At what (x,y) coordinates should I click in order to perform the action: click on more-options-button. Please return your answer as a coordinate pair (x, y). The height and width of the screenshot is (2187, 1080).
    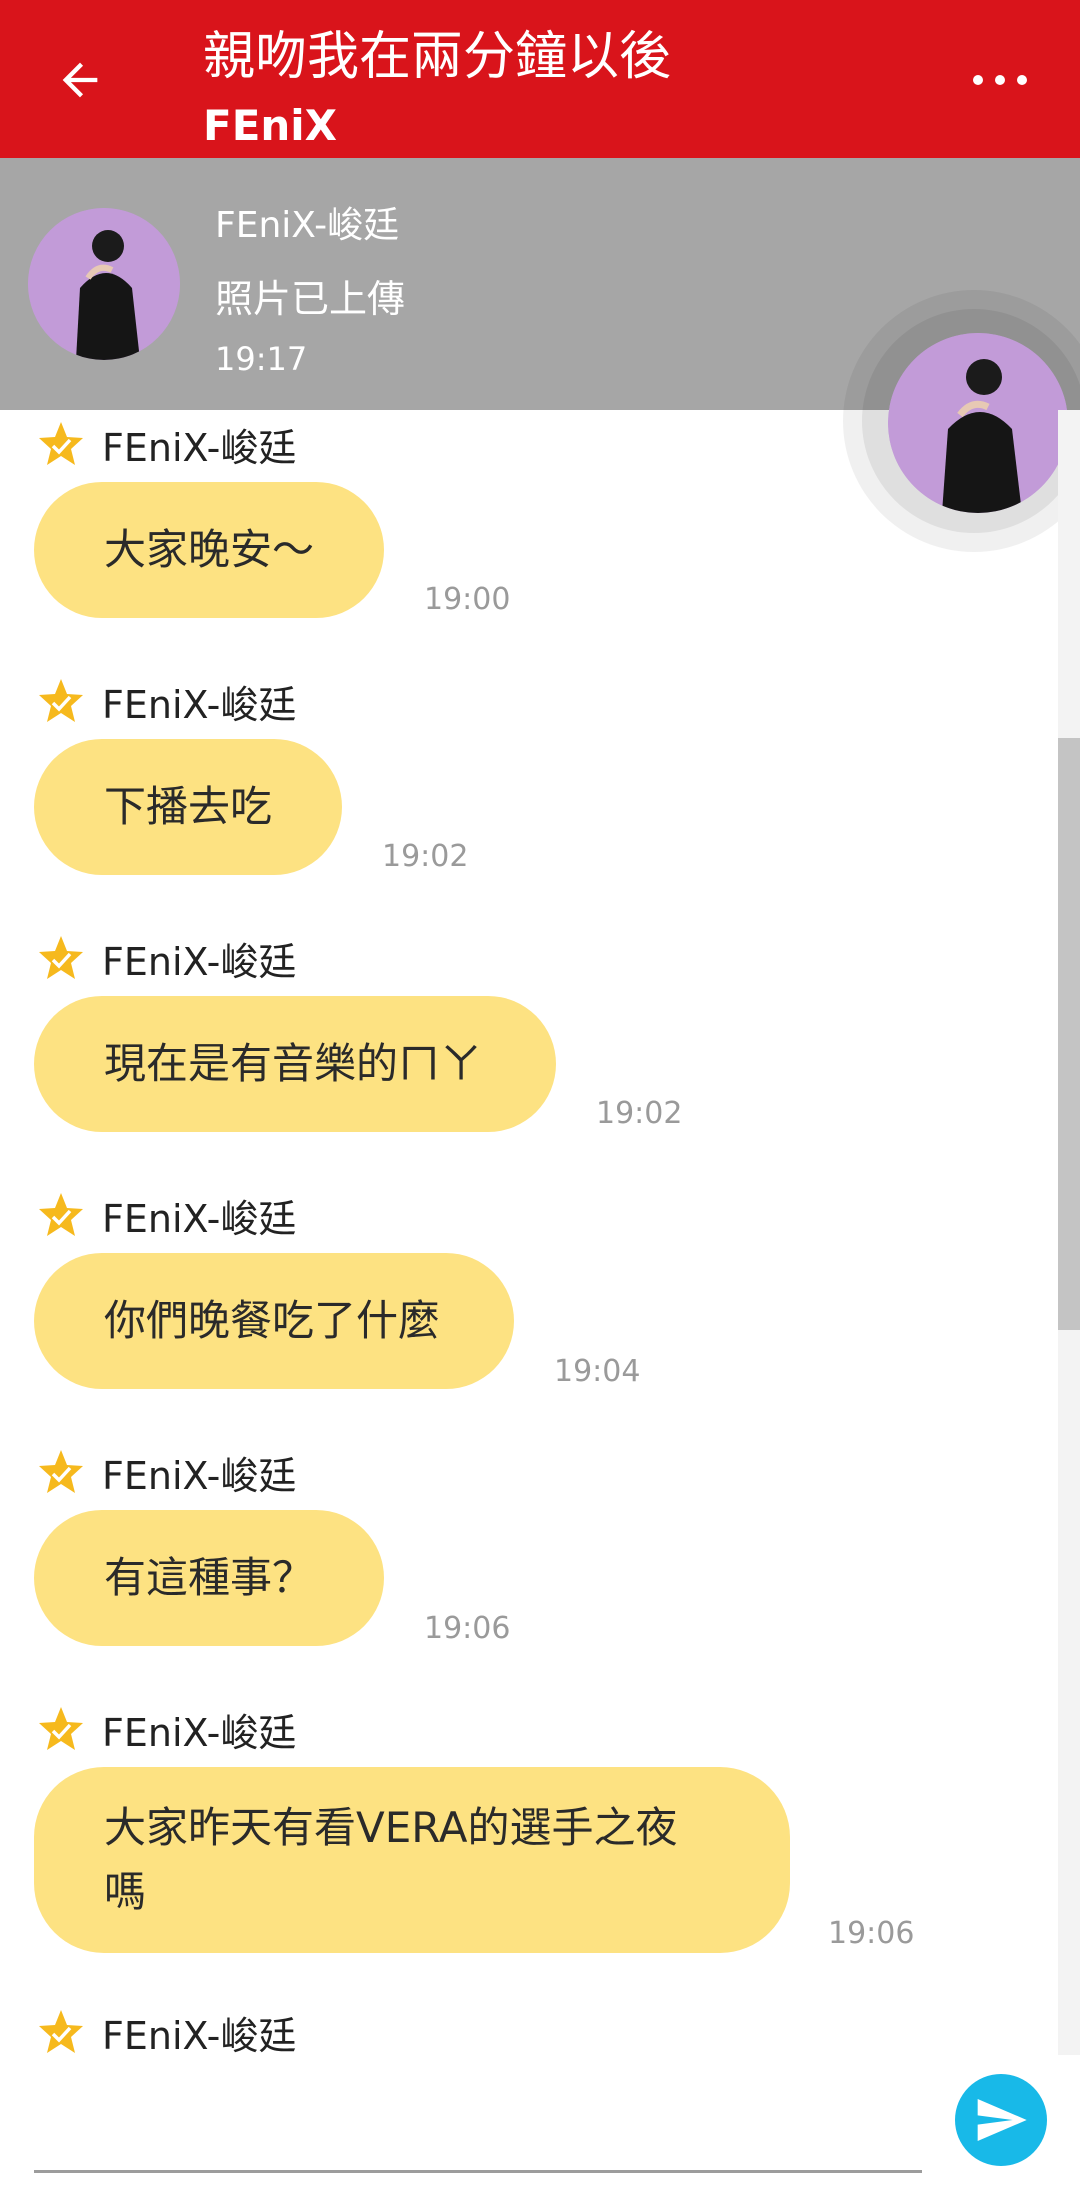
    Looking at the image, I should click on (1000, 80).